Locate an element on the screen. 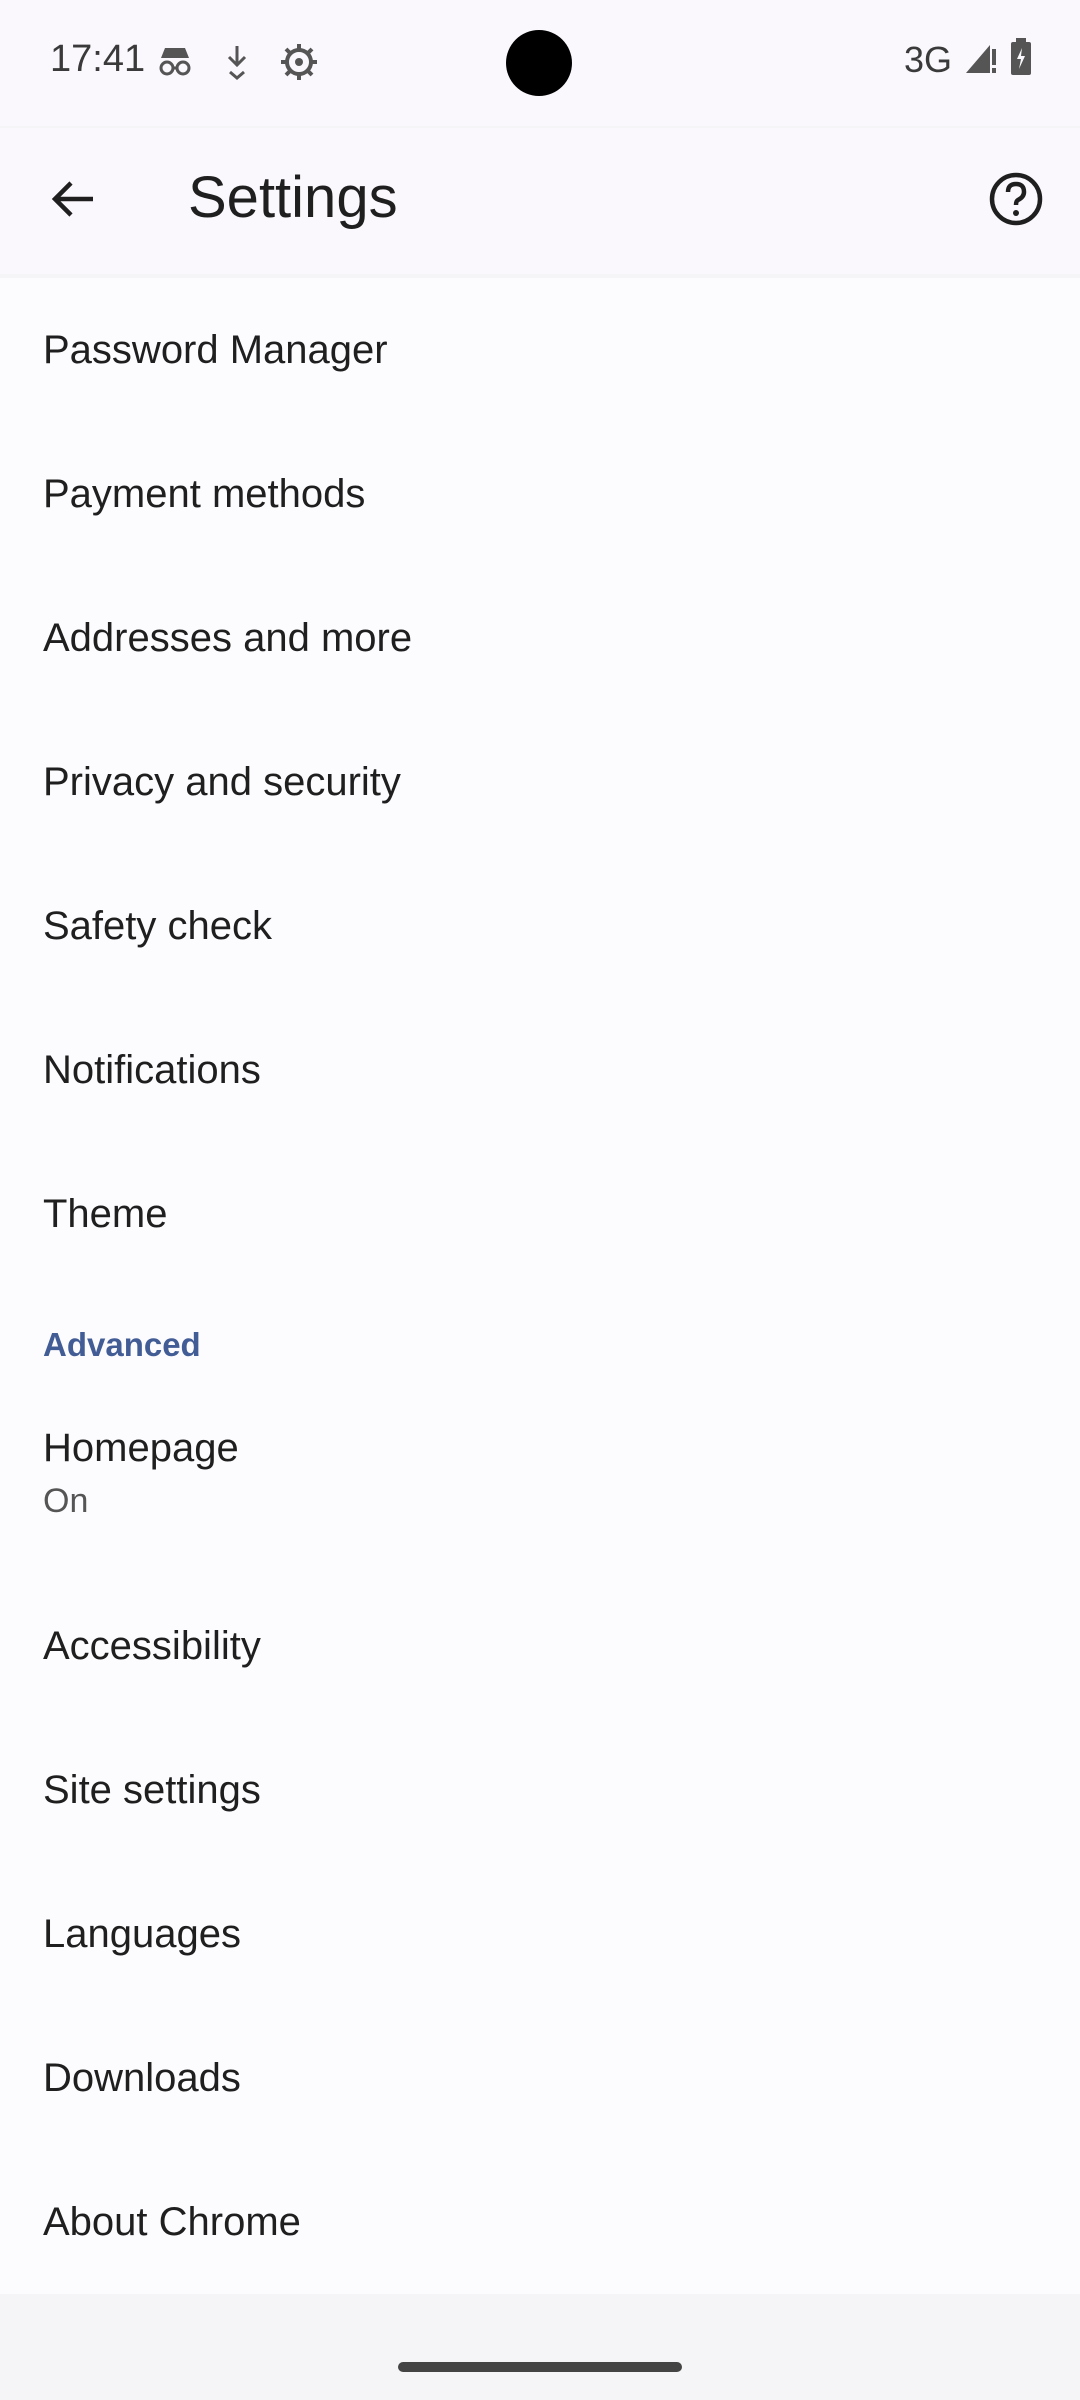 The width and height of the screenshot is (1080, 2400). list-item-languages: Languages is located at coordinates (540, 1934).